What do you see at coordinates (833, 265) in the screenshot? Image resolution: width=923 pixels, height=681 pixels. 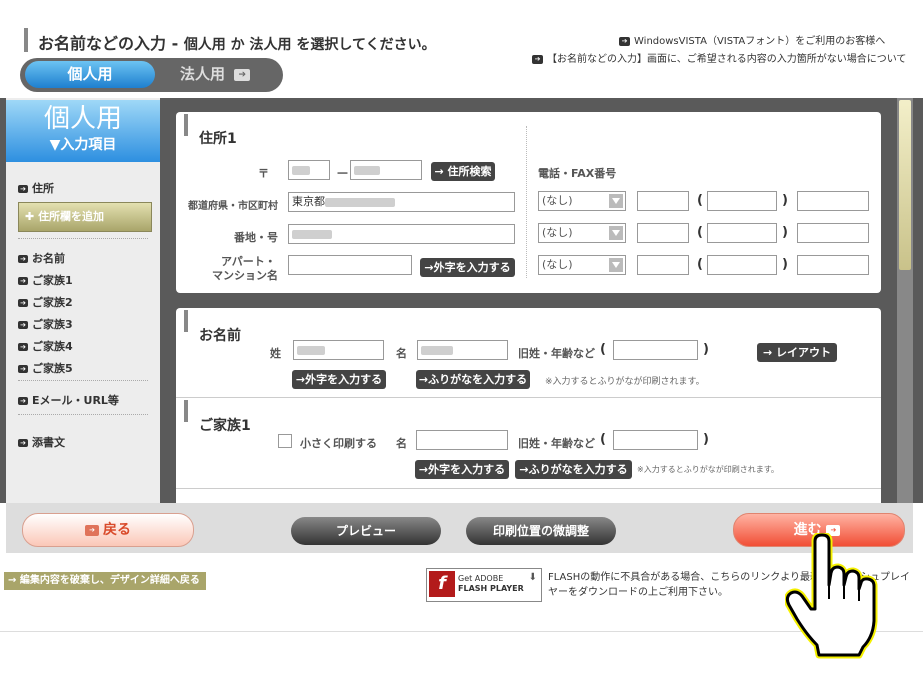 I see `phone-3-number-input` at bounding box center [833, 265].